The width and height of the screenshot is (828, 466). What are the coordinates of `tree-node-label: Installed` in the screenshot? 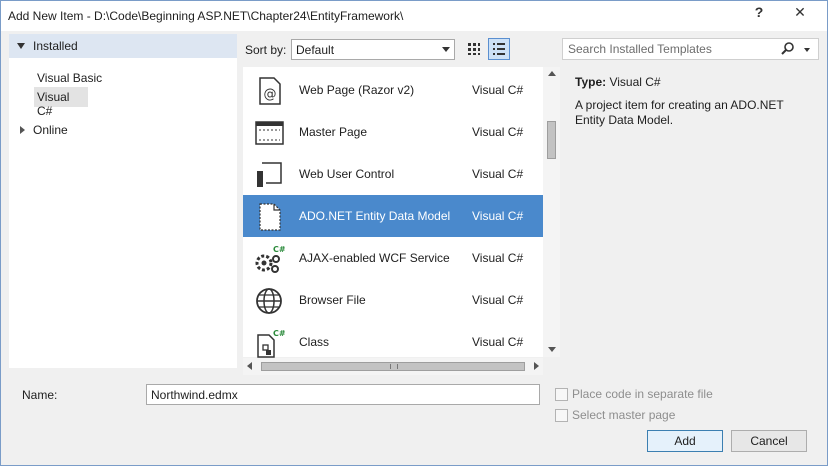 It's located at (55, 46).